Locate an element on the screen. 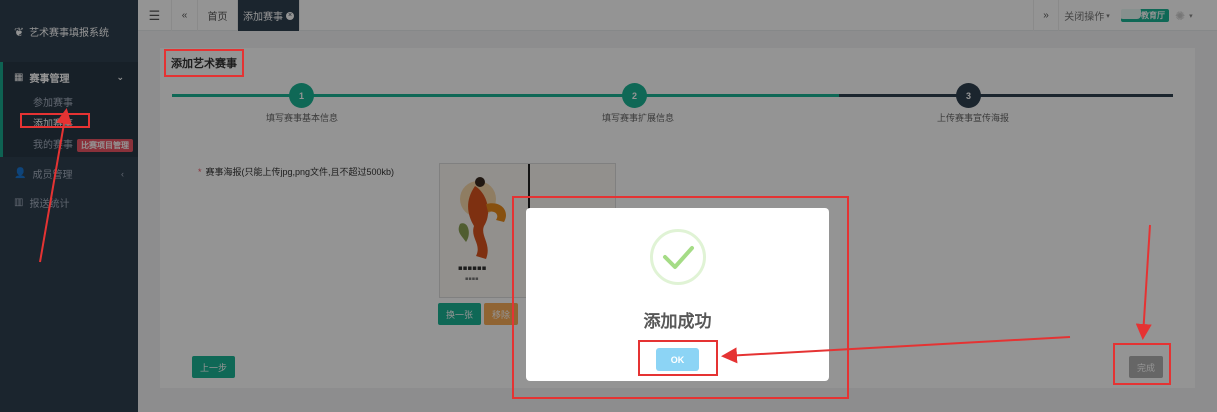 This screenshot has height=412, width=1217. annotation-arrow-sidebar is located at coordinates (55, 185).